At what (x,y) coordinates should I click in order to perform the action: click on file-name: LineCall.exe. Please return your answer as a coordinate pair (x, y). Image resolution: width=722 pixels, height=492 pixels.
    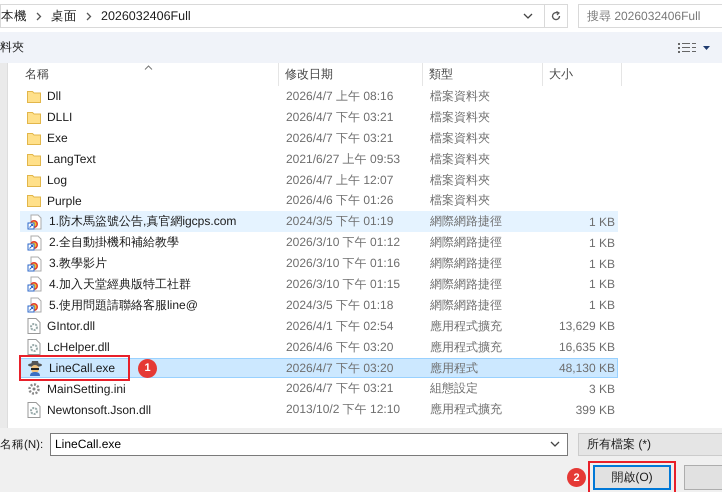
    Looking at the image, I should click on (82, 368).